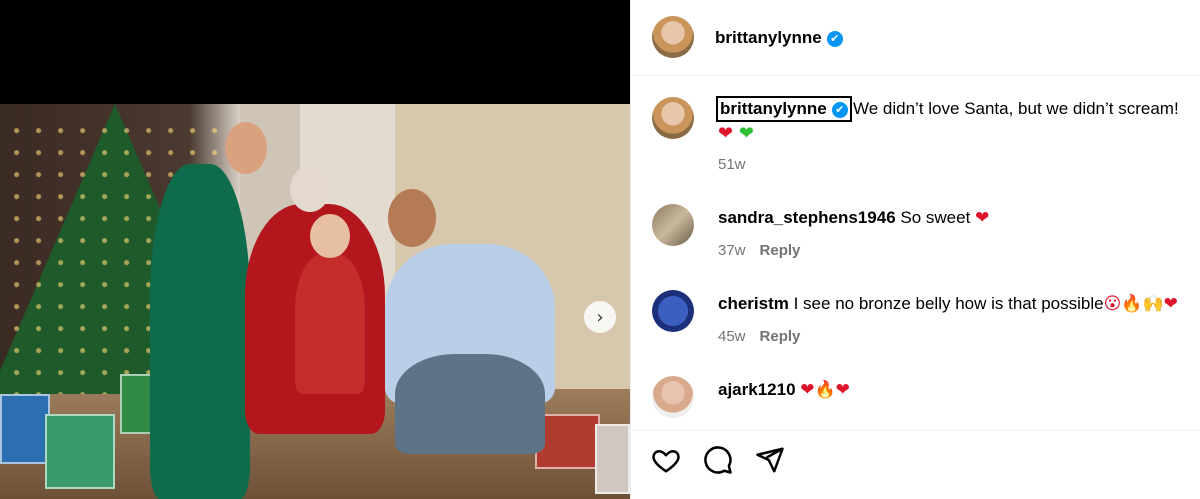 Image resolution: width=1200 pixels, height=499 pixels. Describe the element at coordinates (935, 217) in the screenshot. I see `comment-text: So sweet` at that location.